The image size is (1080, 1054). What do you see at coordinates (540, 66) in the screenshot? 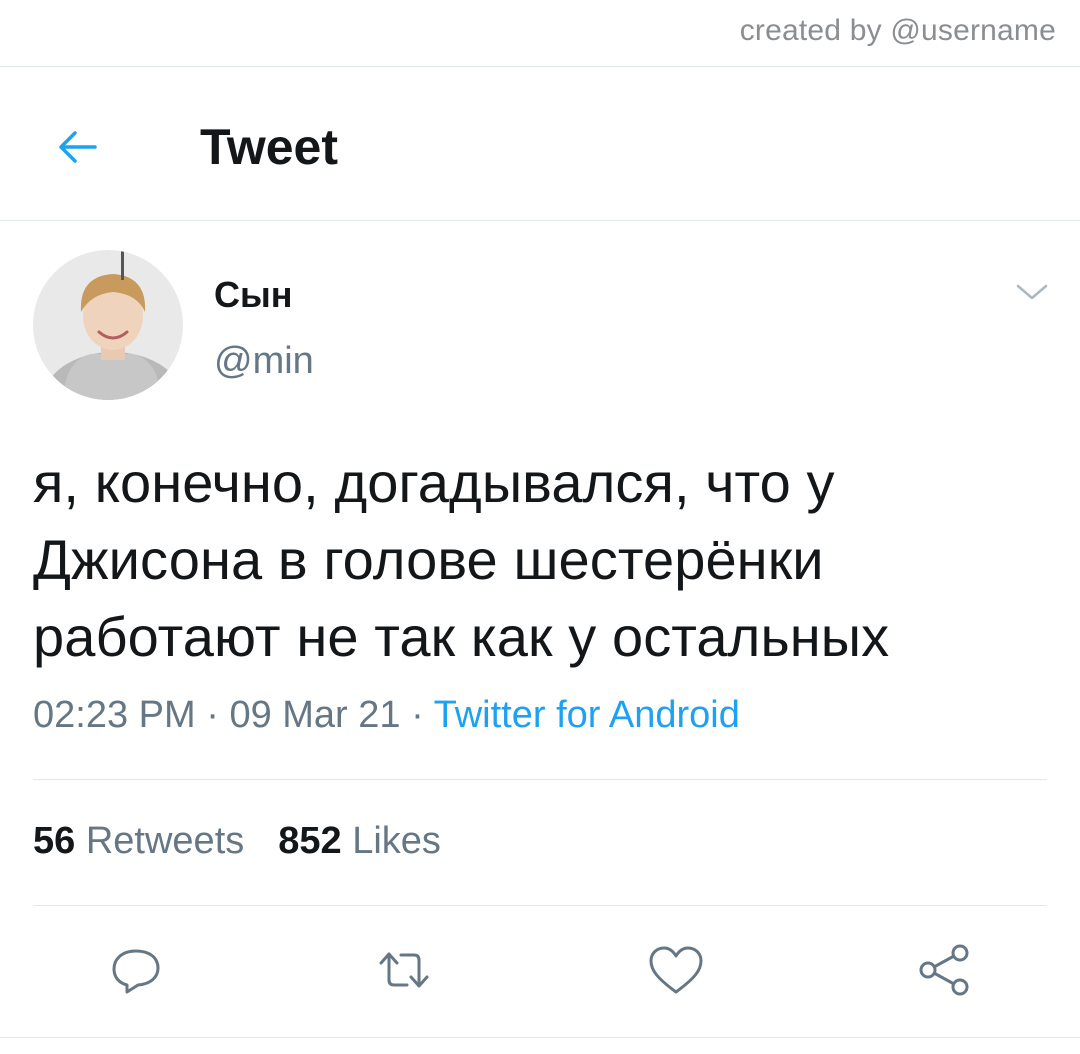
I see `top-divider` at bounding box center [540, 66].